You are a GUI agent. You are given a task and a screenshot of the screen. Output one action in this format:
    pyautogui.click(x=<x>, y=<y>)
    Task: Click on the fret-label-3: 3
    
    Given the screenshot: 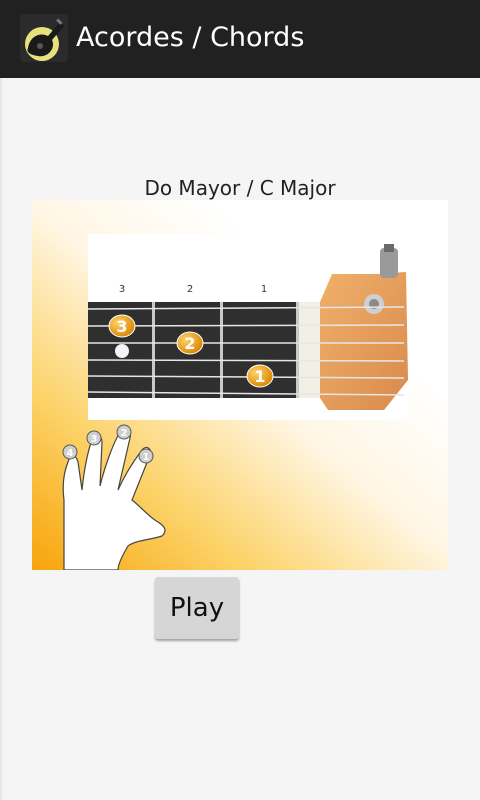 What is the action you would take?
    pyautogui.click(x=122, y=289)
    